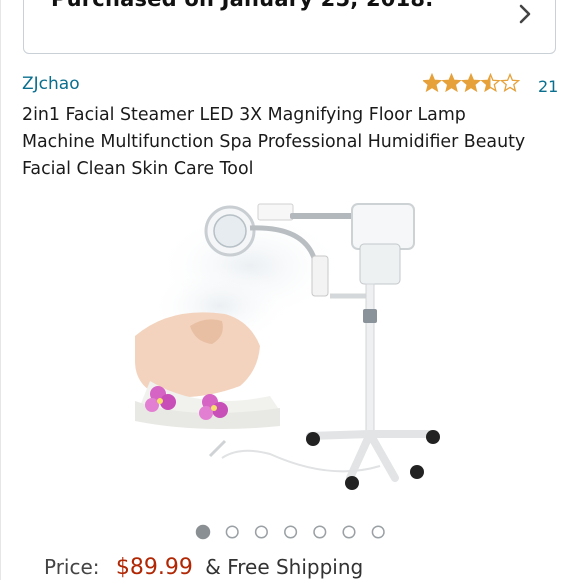 The width and height of the screenshot is (580, 580). I want to click on price-row: Price: $89.99 & Free Shipping, so click(203, 567).